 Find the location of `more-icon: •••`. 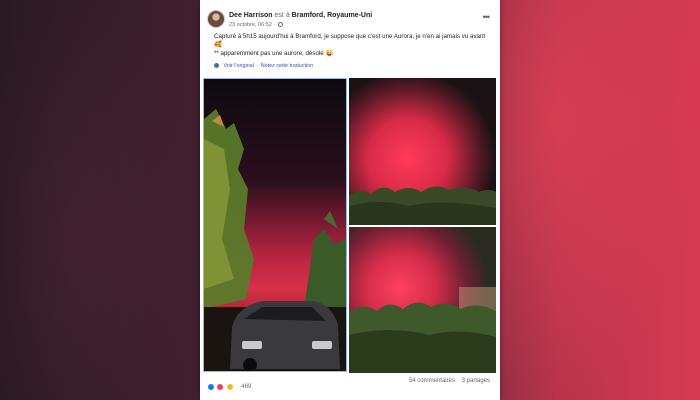

more-icon: ••• is located at coordinates (487, 17).